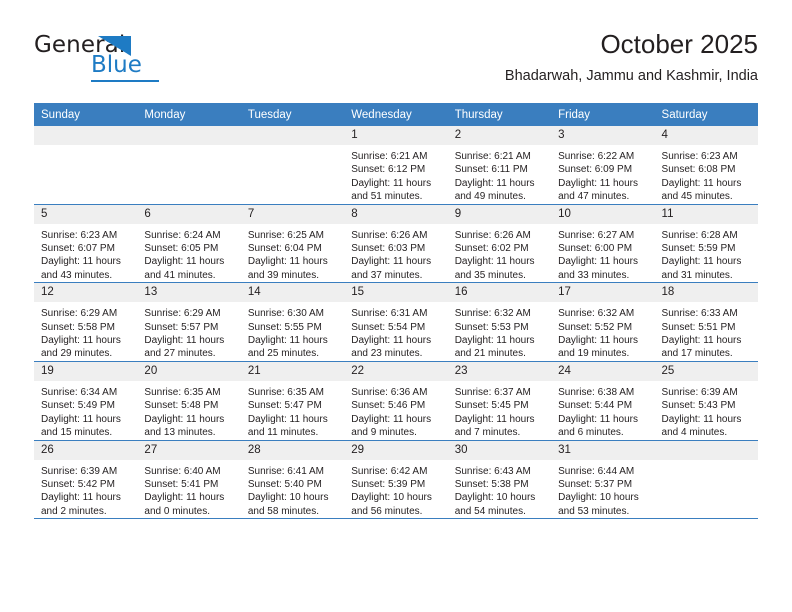  I want to click on day-detail-line: Sunset: 6:04 PM, so click(284, 249).